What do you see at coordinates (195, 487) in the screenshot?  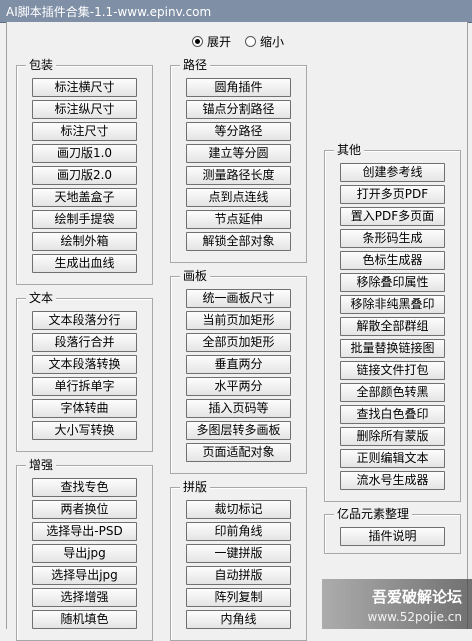 I see `group-imposition-title: 拼版` at bounding box center [195, 487].